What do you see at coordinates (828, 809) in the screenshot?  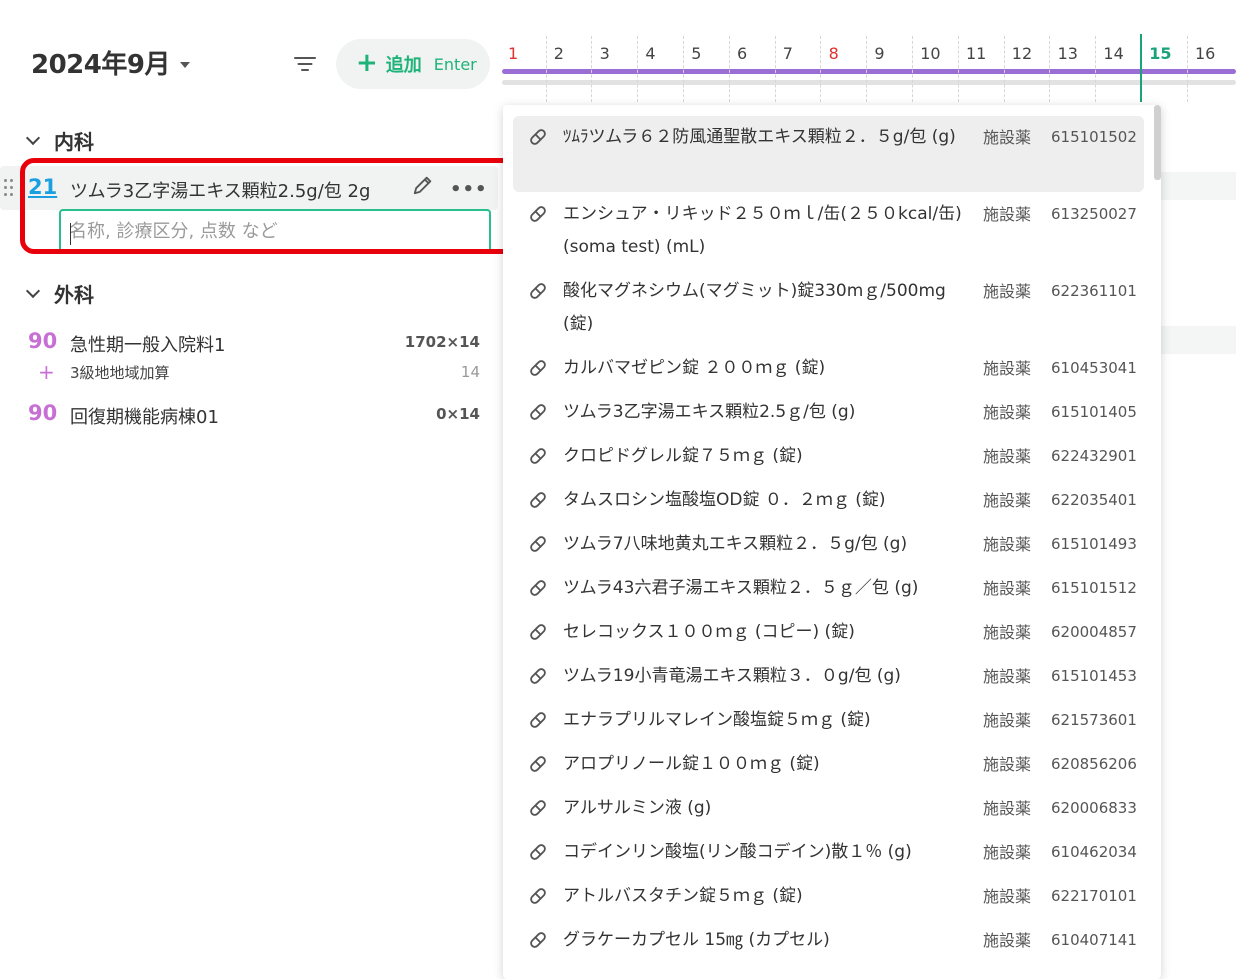 I see `dropdown-item: アルサルミン液 (g) 施設薬 620006833` at bounding box center [828, 809].